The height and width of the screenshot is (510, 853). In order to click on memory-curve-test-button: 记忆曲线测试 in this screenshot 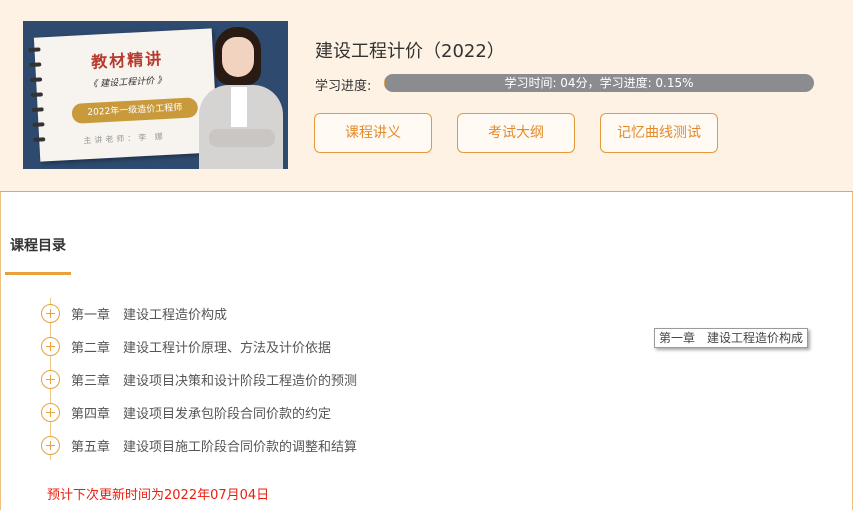, I will do `click(659, 133)`.